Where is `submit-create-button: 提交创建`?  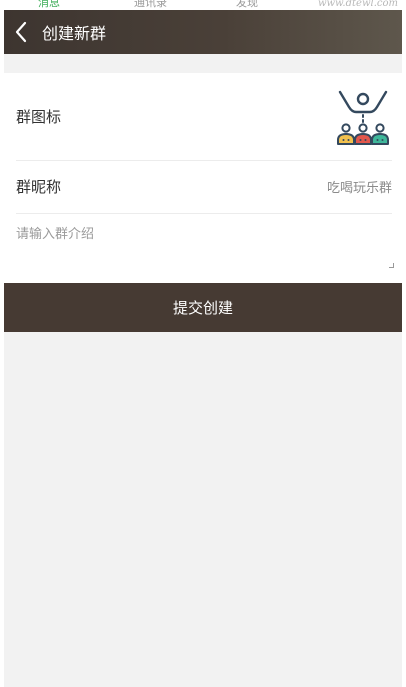 submit-create-button: 提交创建 is located at coordinates (203, 307).